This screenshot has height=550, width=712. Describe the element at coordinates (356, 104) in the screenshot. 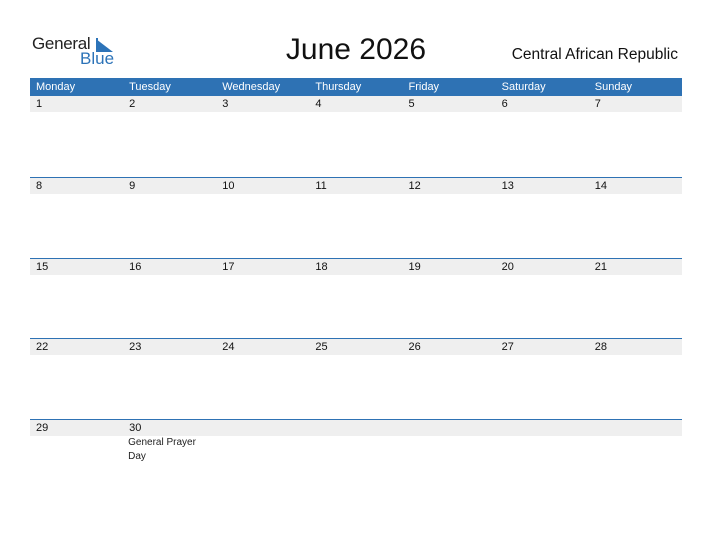

I see `day-number-band: 1 2 3 4 5 6 7` at that location.